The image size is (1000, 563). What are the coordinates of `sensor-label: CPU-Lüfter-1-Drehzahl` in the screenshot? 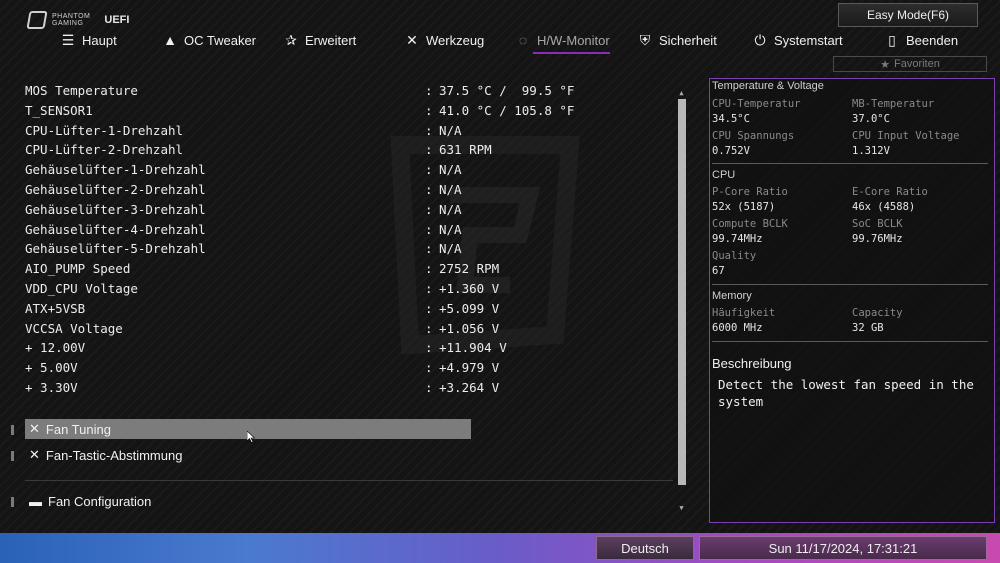 It's located at (104, 130).